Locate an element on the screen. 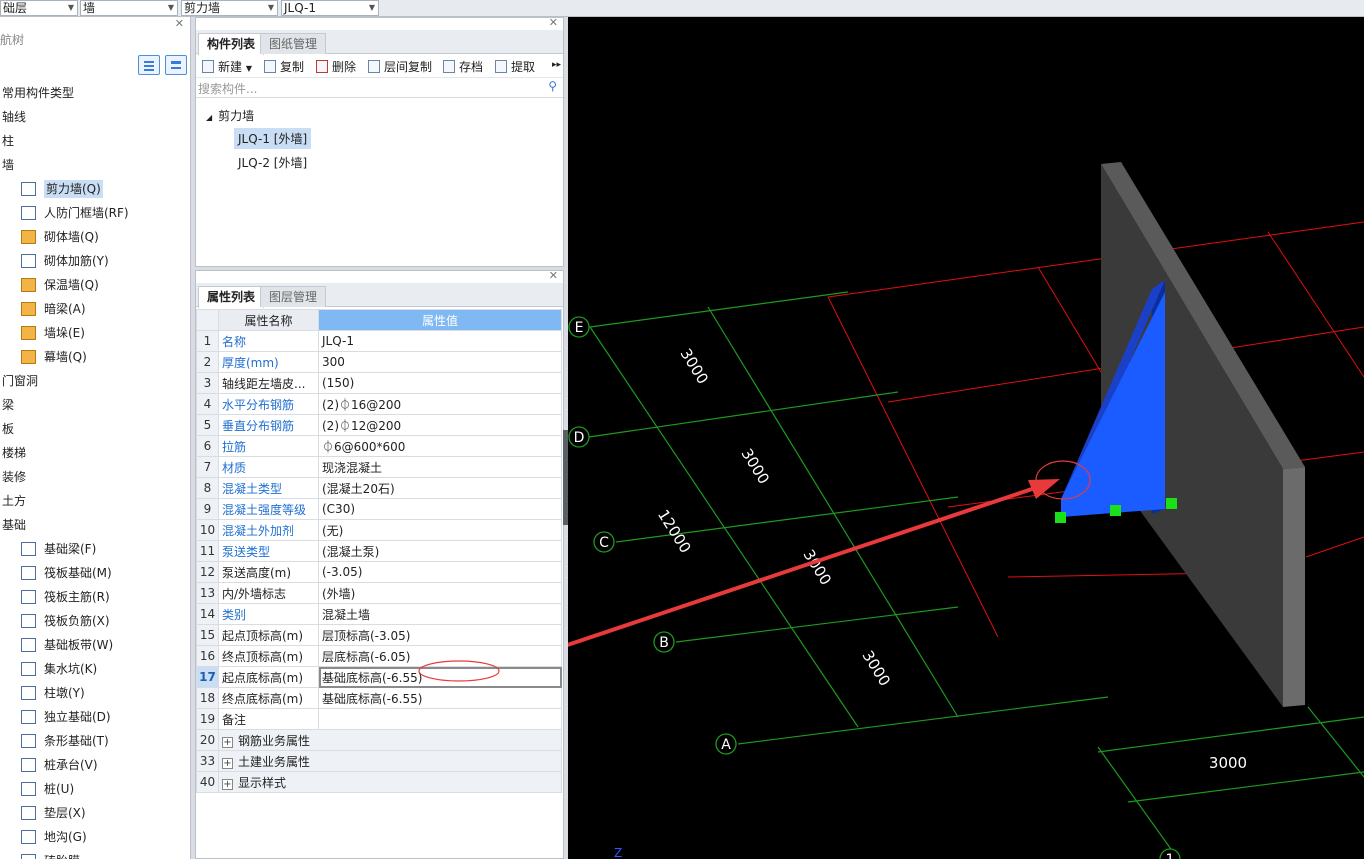 This screenshot has height=859, width=1364. archive-button: 存档 is located at coordinates (463, 66).